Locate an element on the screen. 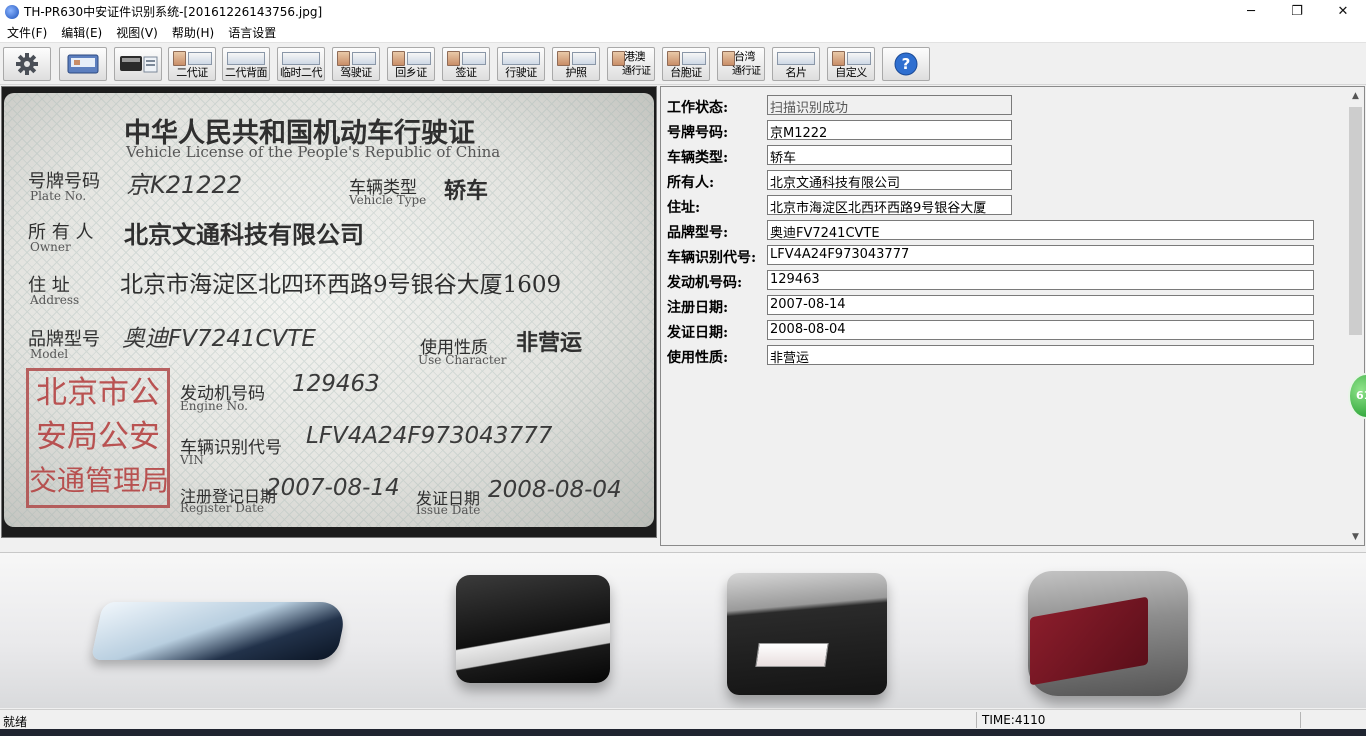  business-card-button: 名片 is located at coordinates (796, 64).